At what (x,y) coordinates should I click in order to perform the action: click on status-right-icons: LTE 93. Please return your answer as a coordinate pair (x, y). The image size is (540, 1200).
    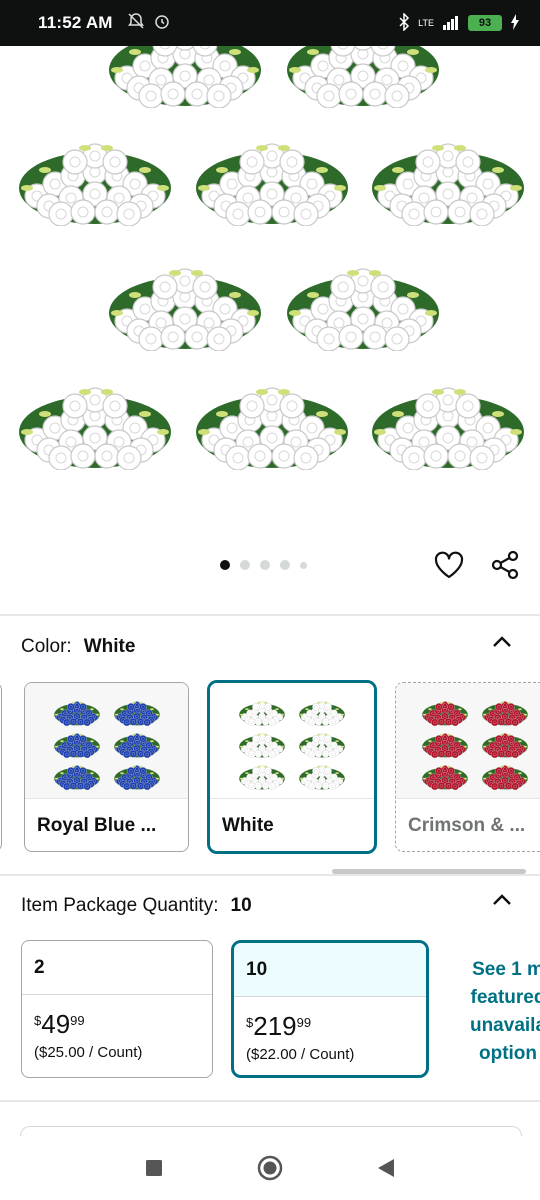
    Looking at the image, I should click on (459, 22).